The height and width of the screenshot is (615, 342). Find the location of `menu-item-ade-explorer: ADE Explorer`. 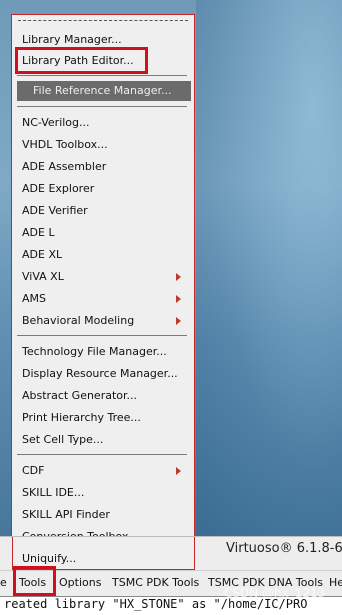

menu-item-ade-explorer: ADE Explorer is located at coordinates (58, 189).